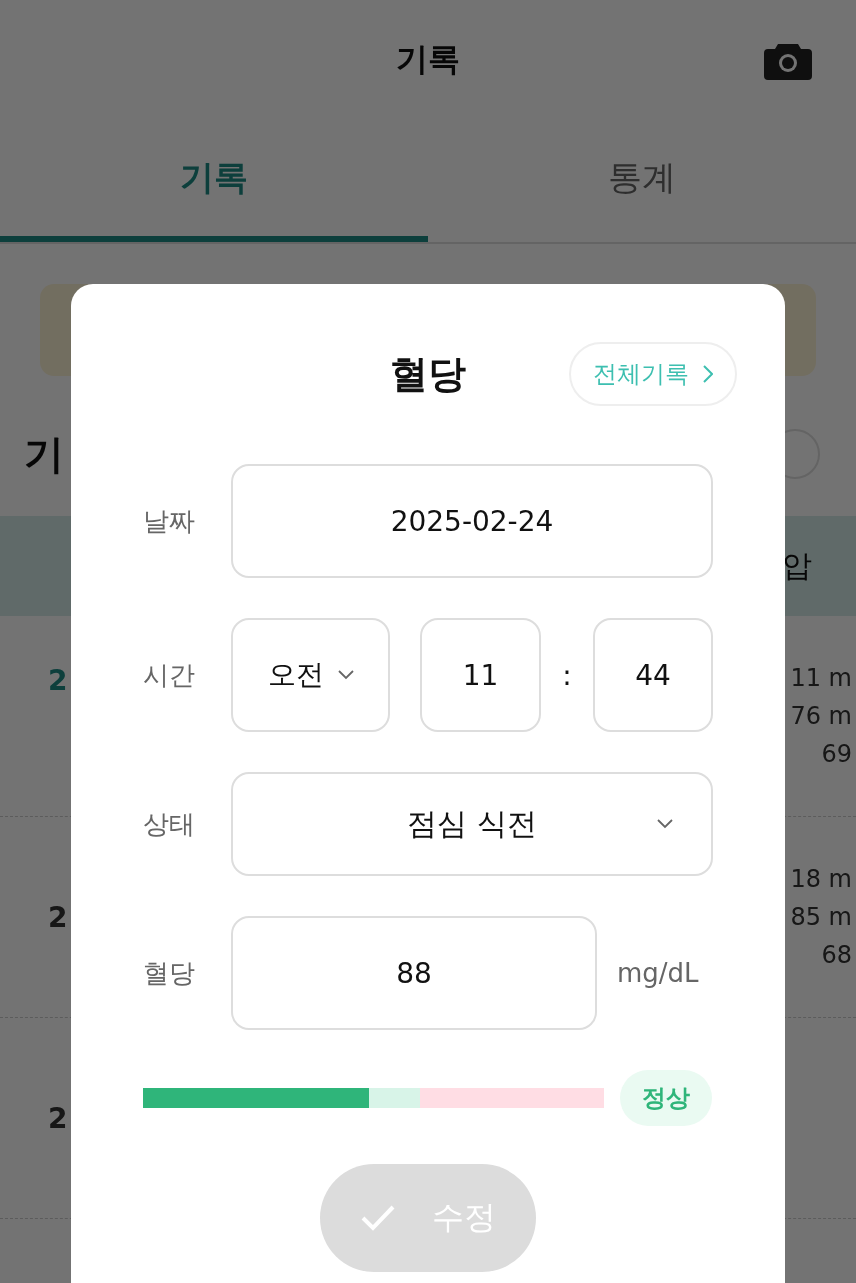 This screenshot has width=856, height=1283. I want to click on section-heading: 기, so click(44, 454).